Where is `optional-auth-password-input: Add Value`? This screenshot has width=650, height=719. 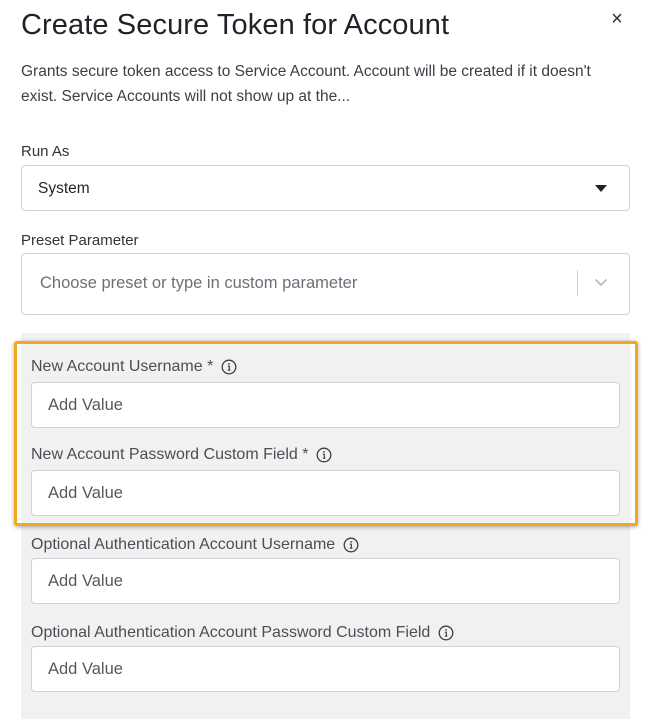 optional-auth-password-input: Add Value is located at coordinates (325, 669).